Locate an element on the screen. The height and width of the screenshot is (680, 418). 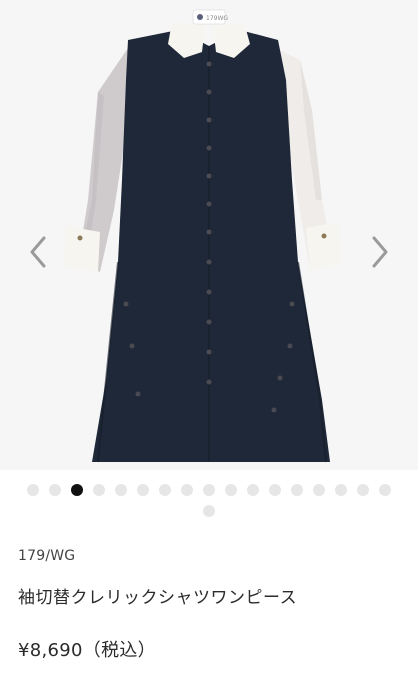
chevron-right-icon is located at coordinates (380, 252).